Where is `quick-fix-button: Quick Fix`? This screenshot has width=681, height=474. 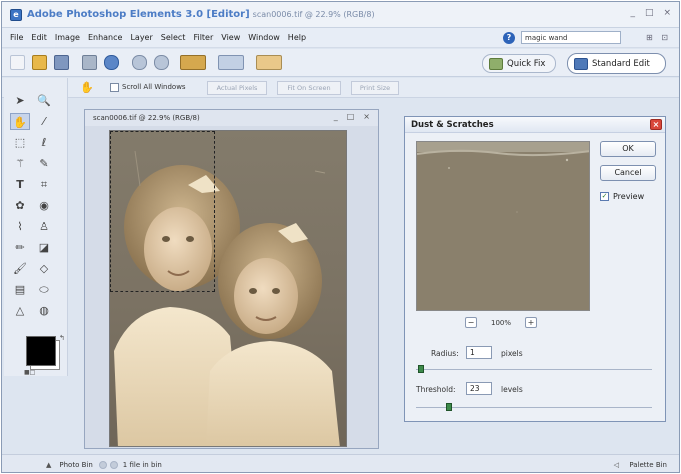
quick-fix-button: Quick Fix is located at coordinates (519, 63).